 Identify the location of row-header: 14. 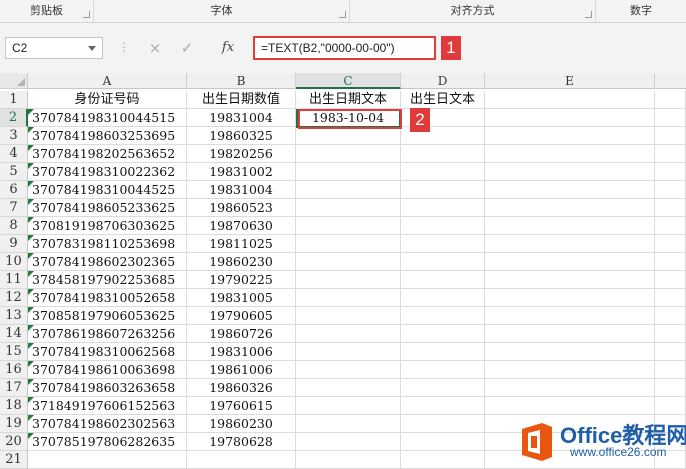
(14, 334).